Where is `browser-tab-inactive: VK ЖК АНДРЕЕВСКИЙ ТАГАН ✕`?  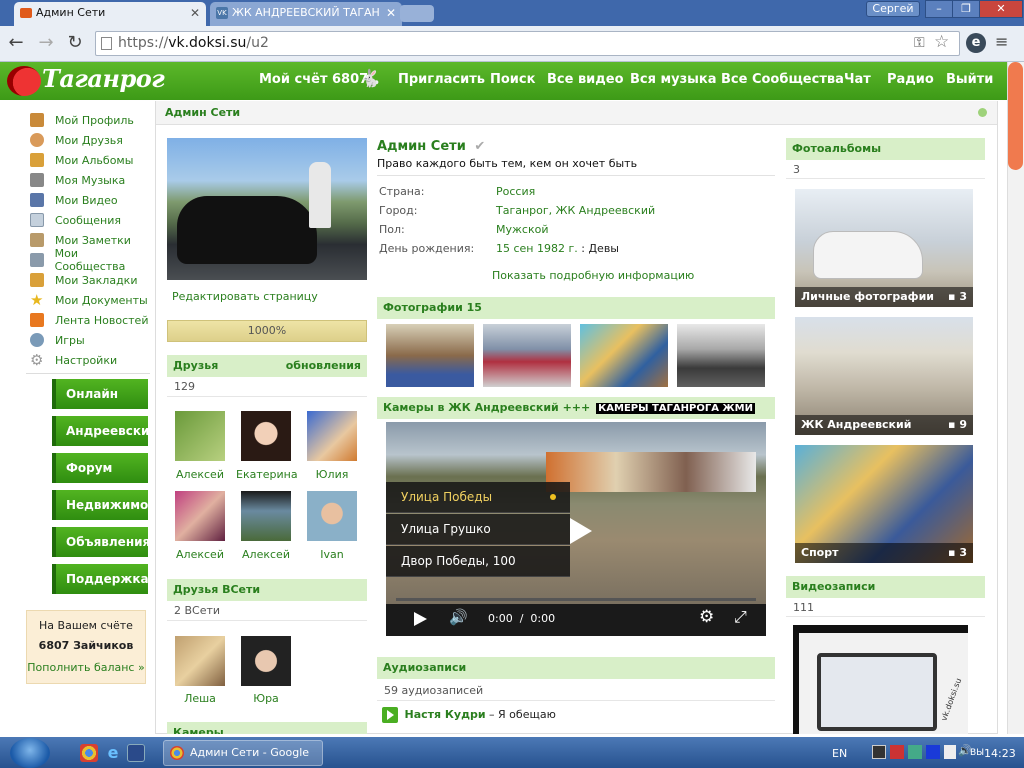
browser-tab-inactive: VK ЖК АНДРЕЕВСКИЙ ТАГАН ✕ is located at coordinates (306, 14).